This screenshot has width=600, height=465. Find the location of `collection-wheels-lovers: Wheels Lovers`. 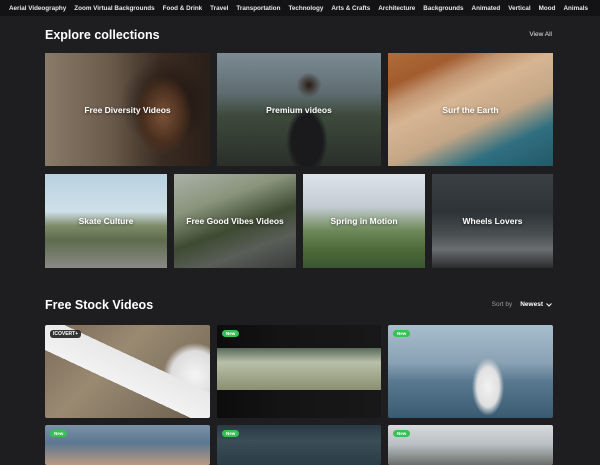

collection-wheels-lovers: Wheels Lovers is located at coordinates (492, 221).